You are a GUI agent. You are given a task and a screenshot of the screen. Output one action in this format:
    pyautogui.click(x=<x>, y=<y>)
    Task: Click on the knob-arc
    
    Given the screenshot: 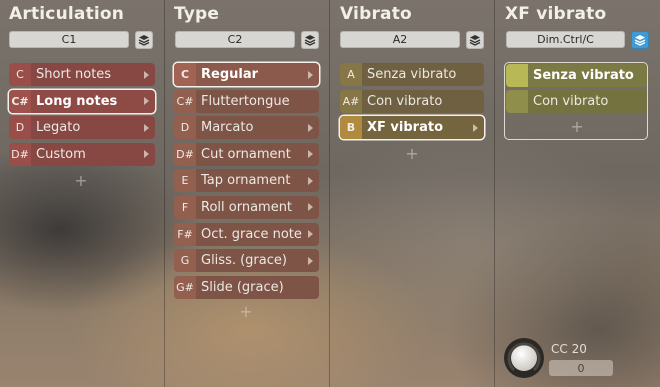 What is the action you would take?
    pyautogui.click(x=524, y=357)
    